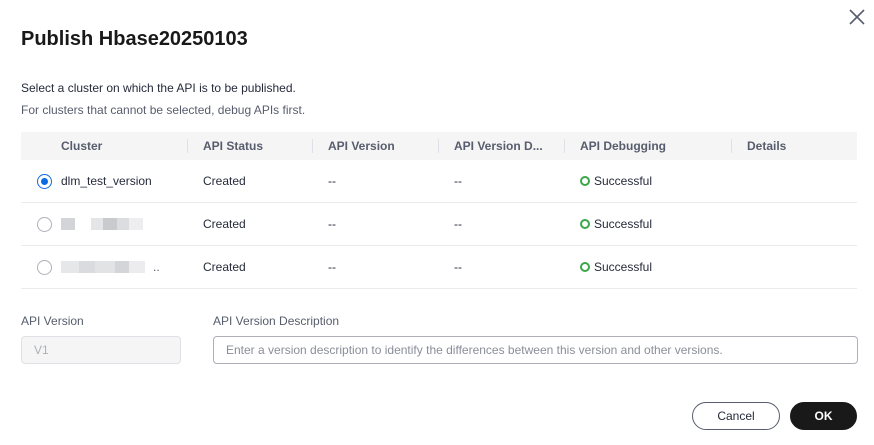 The width and height of the screenshot is (874, 445). I want to click on api-version-description-input, so click(535, 350).